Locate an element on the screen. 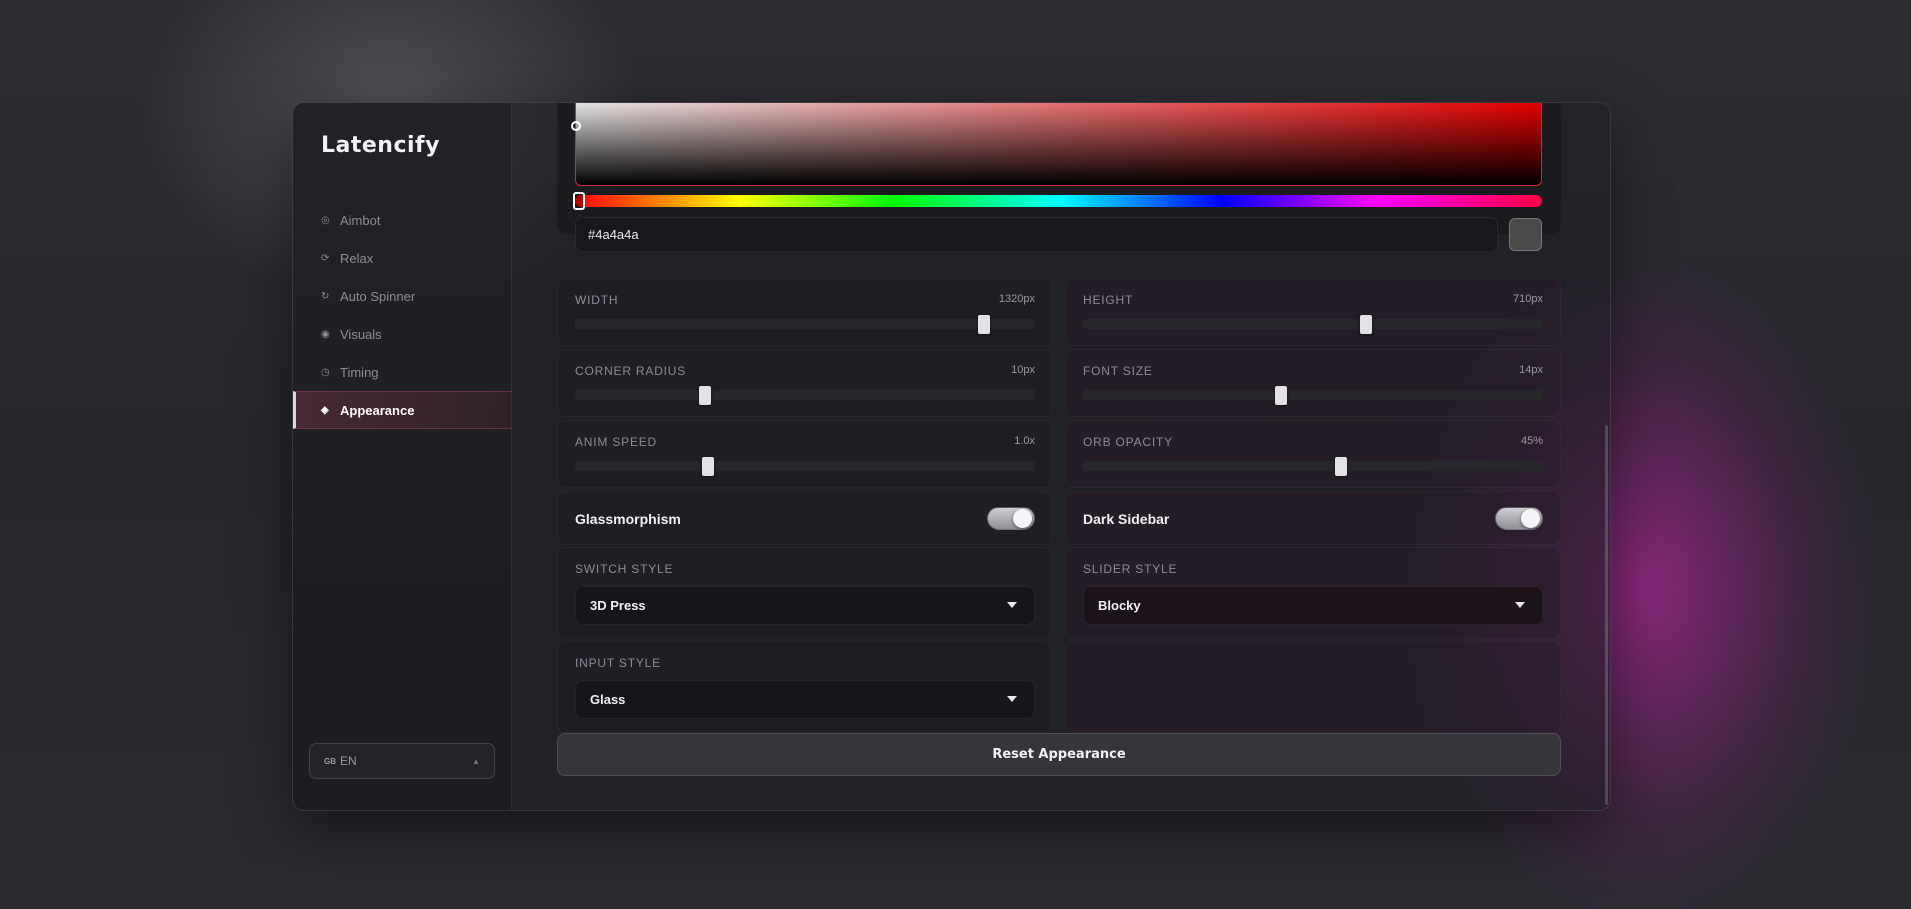 The width and height of the screenshot is (1911, 909). sidebar-item-label: Visuals is located at coordinates (361, 334).